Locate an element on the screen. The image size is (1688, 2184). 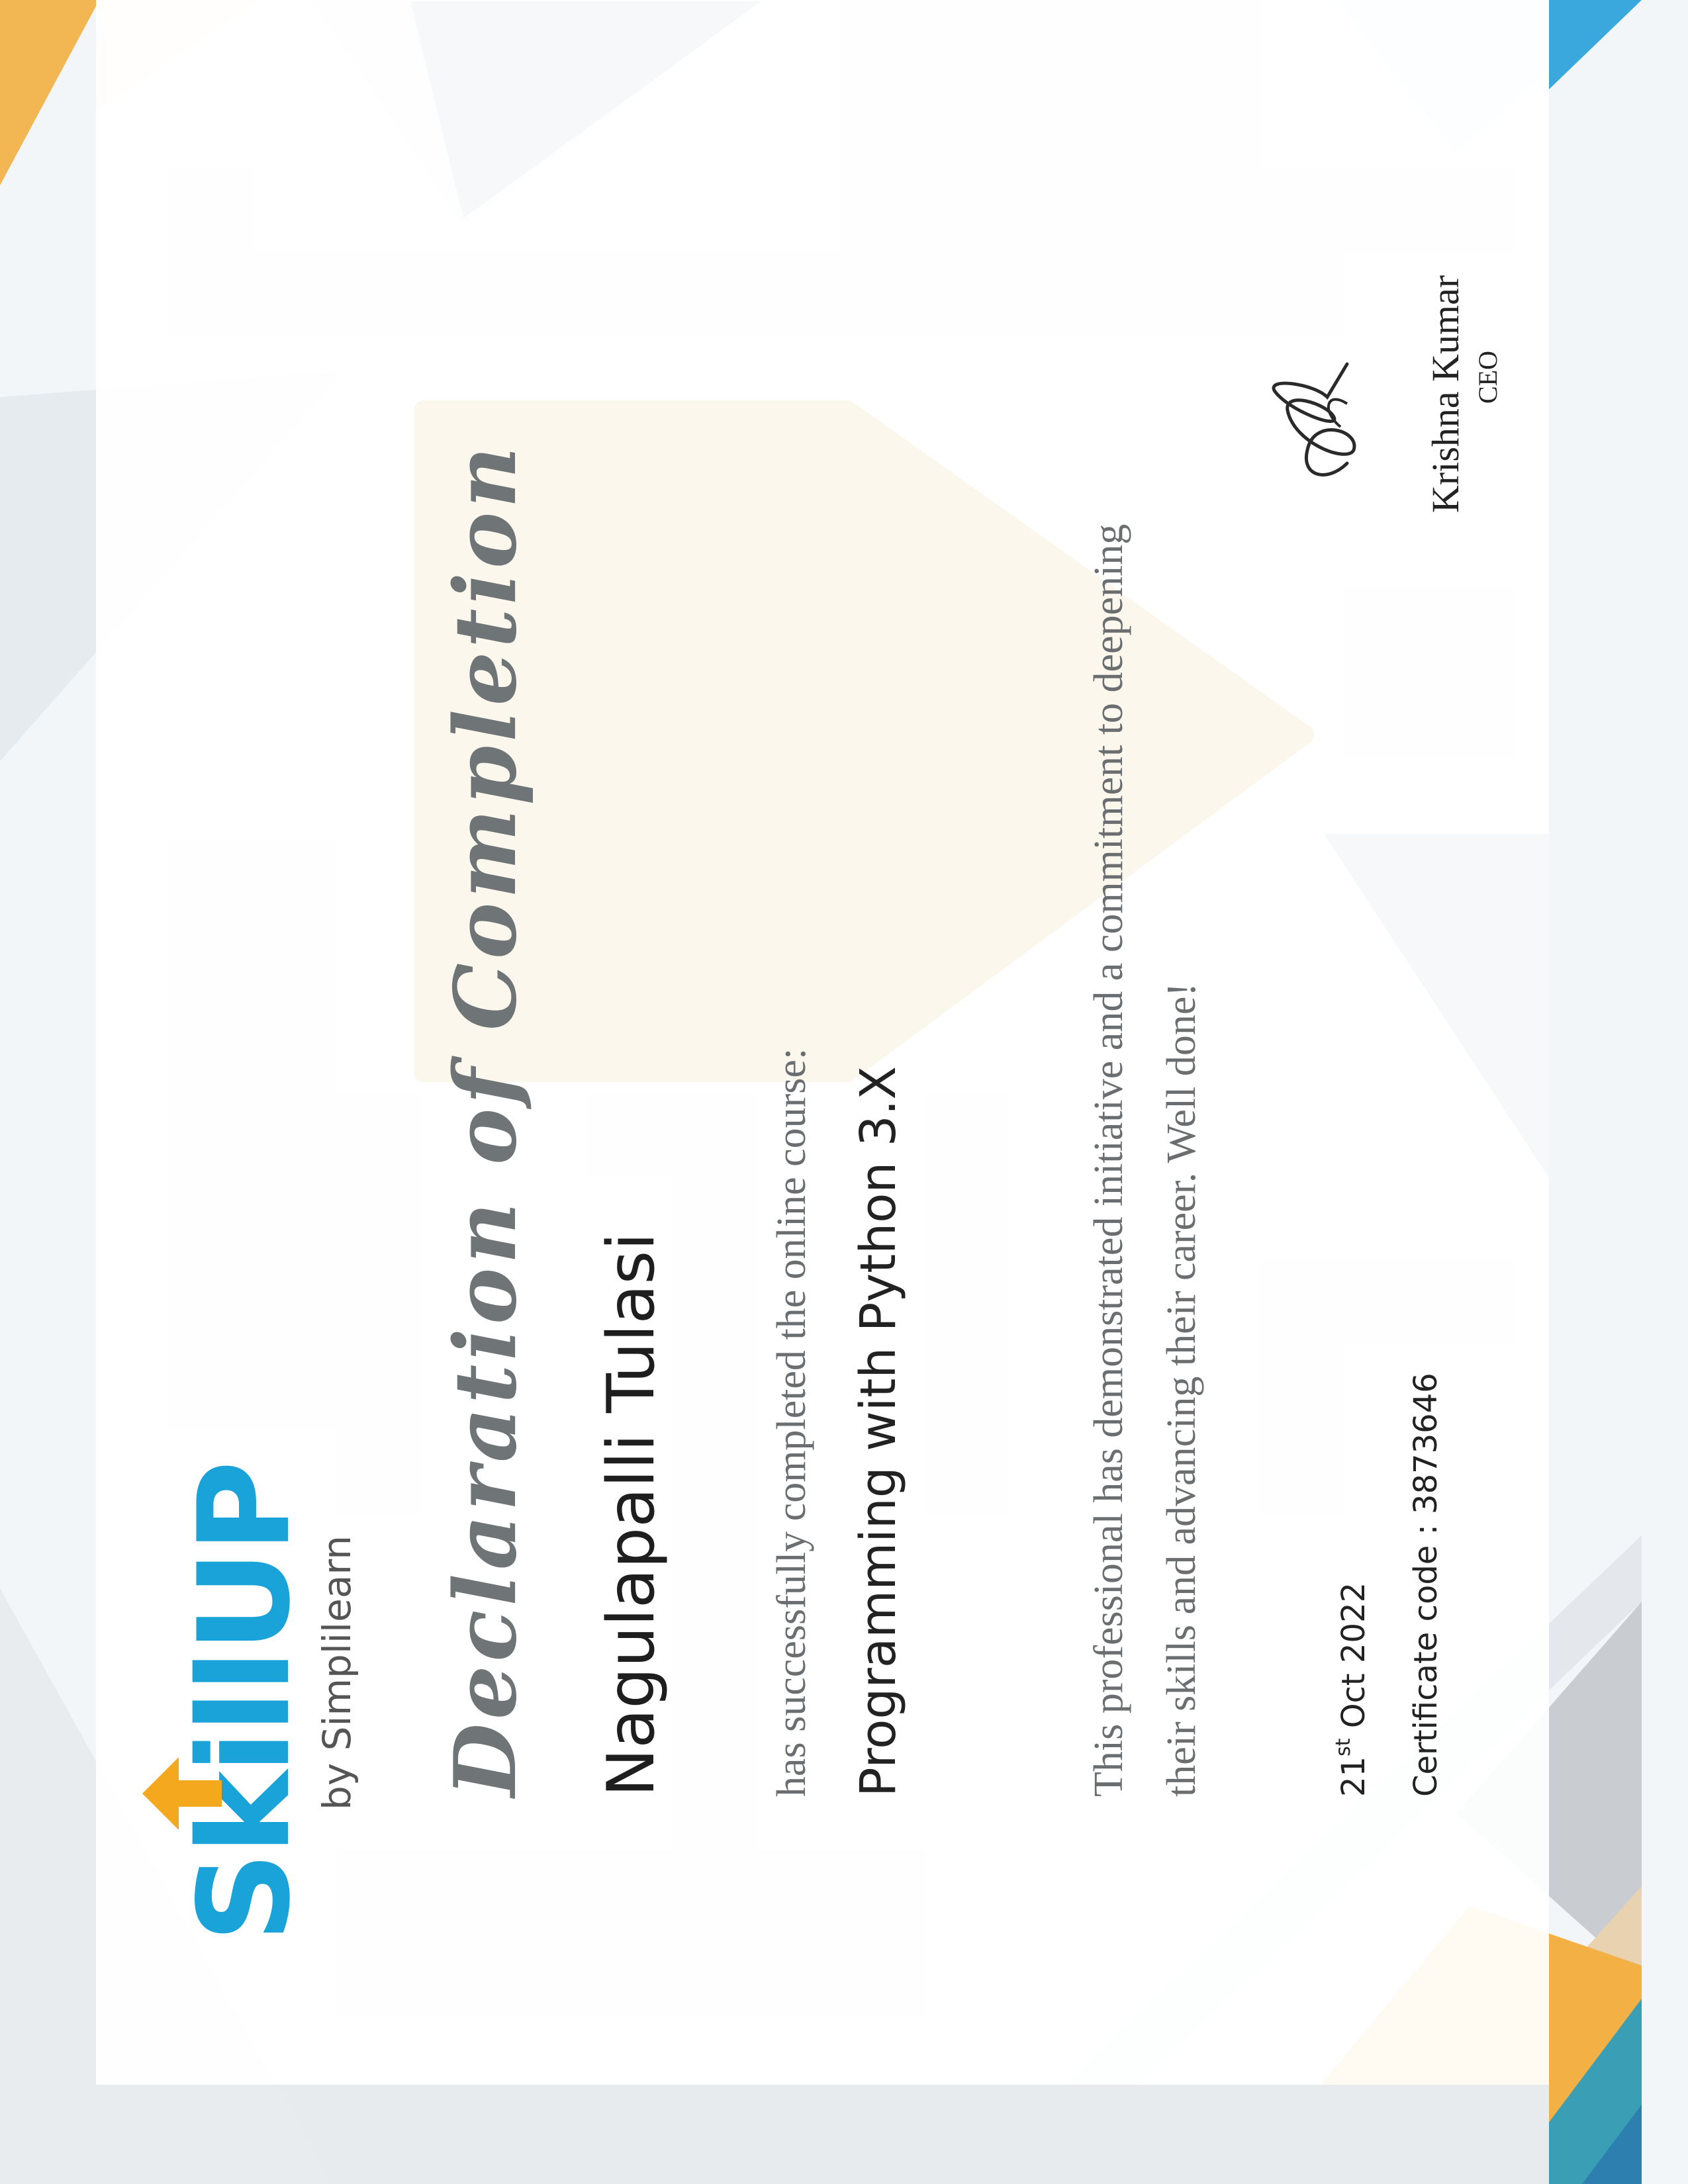
issue-date: 21st Oct 2022 is located at coordinates (1352, 1689).